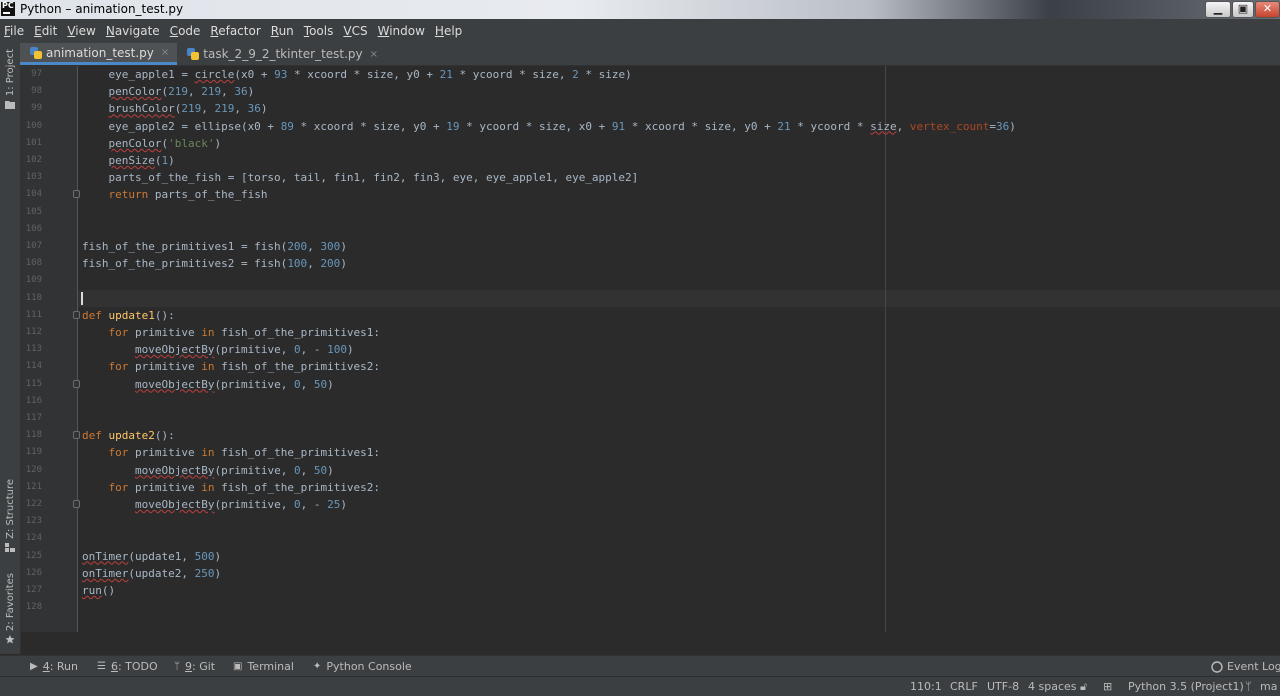  What do you see at coordinates (214, 264) in the screenshot?
I see `code-text: fish_of_the_primitives2 = fish(100, 200)` at bounding box center [214, 264].